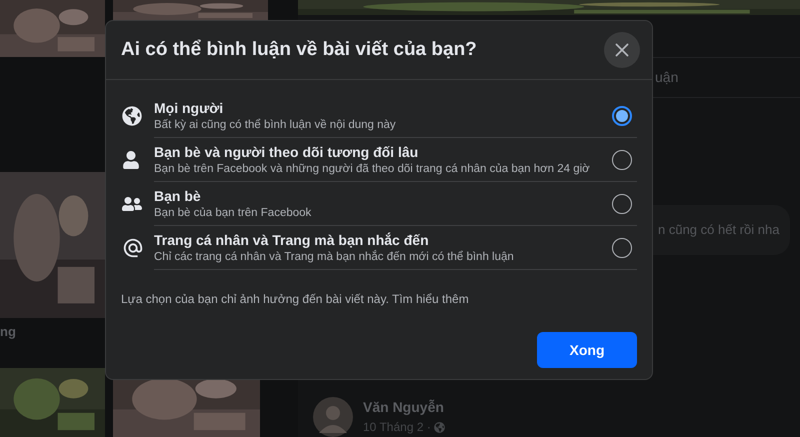 The height and width of the screenshot is (437, 800). Describe the element at coordinates (275, 125) in the screenshot. I see `option-description: Bất kỳ ai cũng có thể bình luận về nội dung này` at that location.